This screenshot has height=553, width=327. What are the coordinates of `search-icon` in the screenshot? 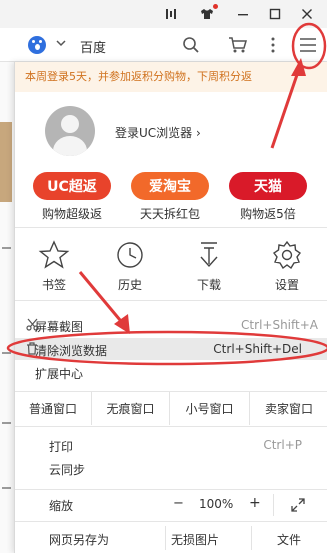 It's located at (191, 45).